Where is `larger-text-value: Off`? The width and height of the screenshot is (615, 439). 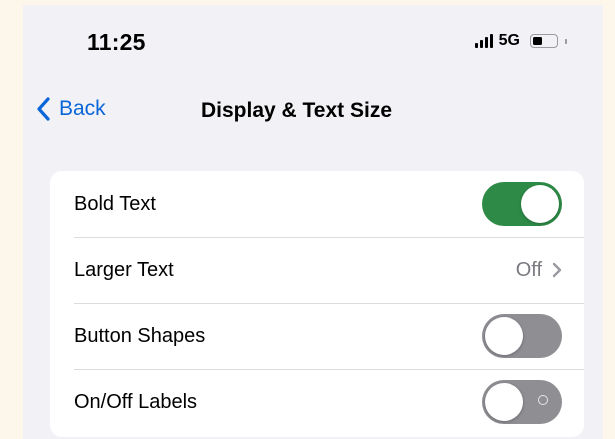
larger-text-value: Off is located at coordinates (539, 270).